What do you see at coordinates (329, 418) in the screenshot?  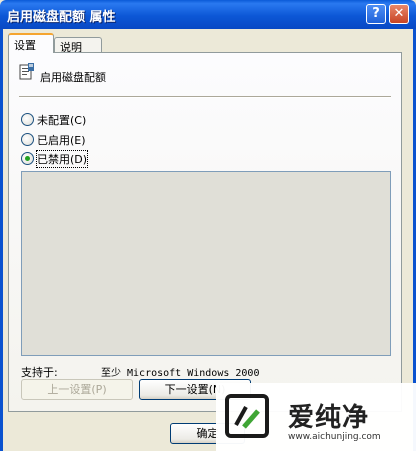 I see `watermark-brand: 爱纯净` at bounding box center [329, 418].